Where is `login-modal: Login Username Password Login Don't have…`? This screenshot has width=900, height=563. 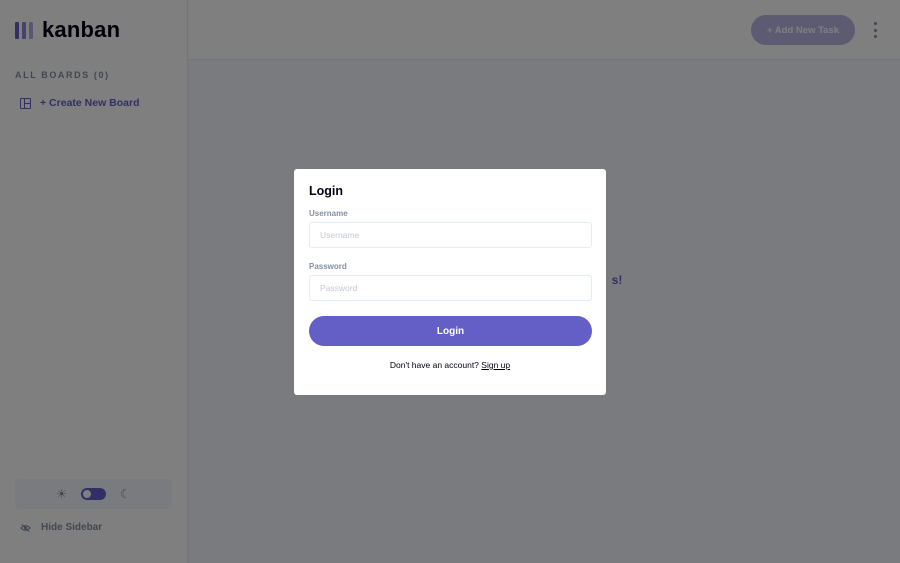
login-modal: Login Username Password Login Don't have… is located at coordinates (450, 282).